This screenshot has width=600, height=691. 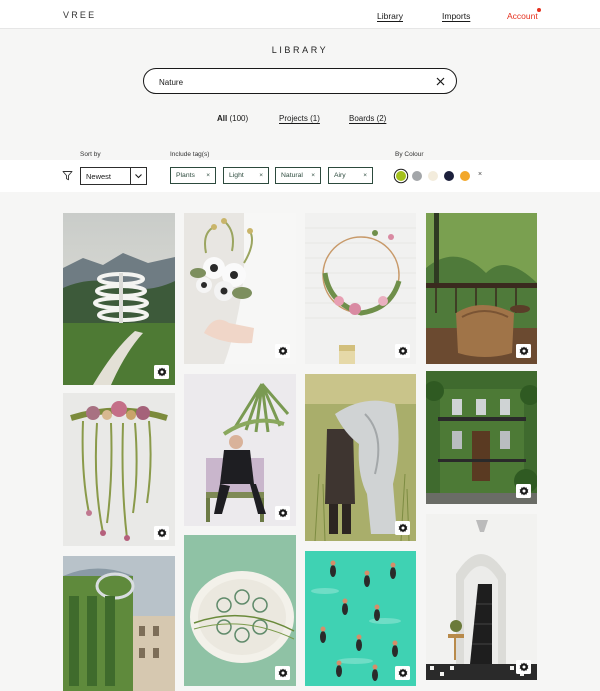 I want to click on sort-value: Newest, so click(x=99, y=176).